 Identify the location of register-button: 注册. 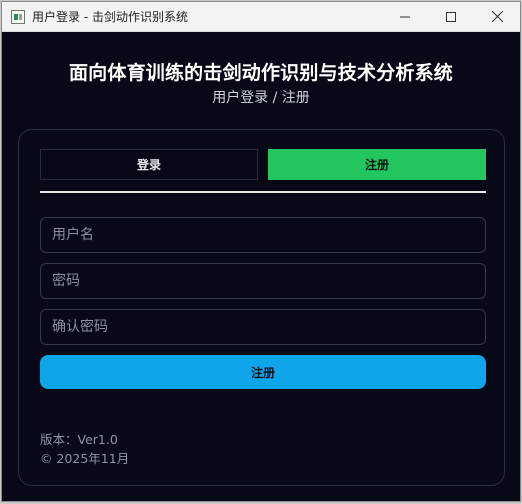
(263, 372).